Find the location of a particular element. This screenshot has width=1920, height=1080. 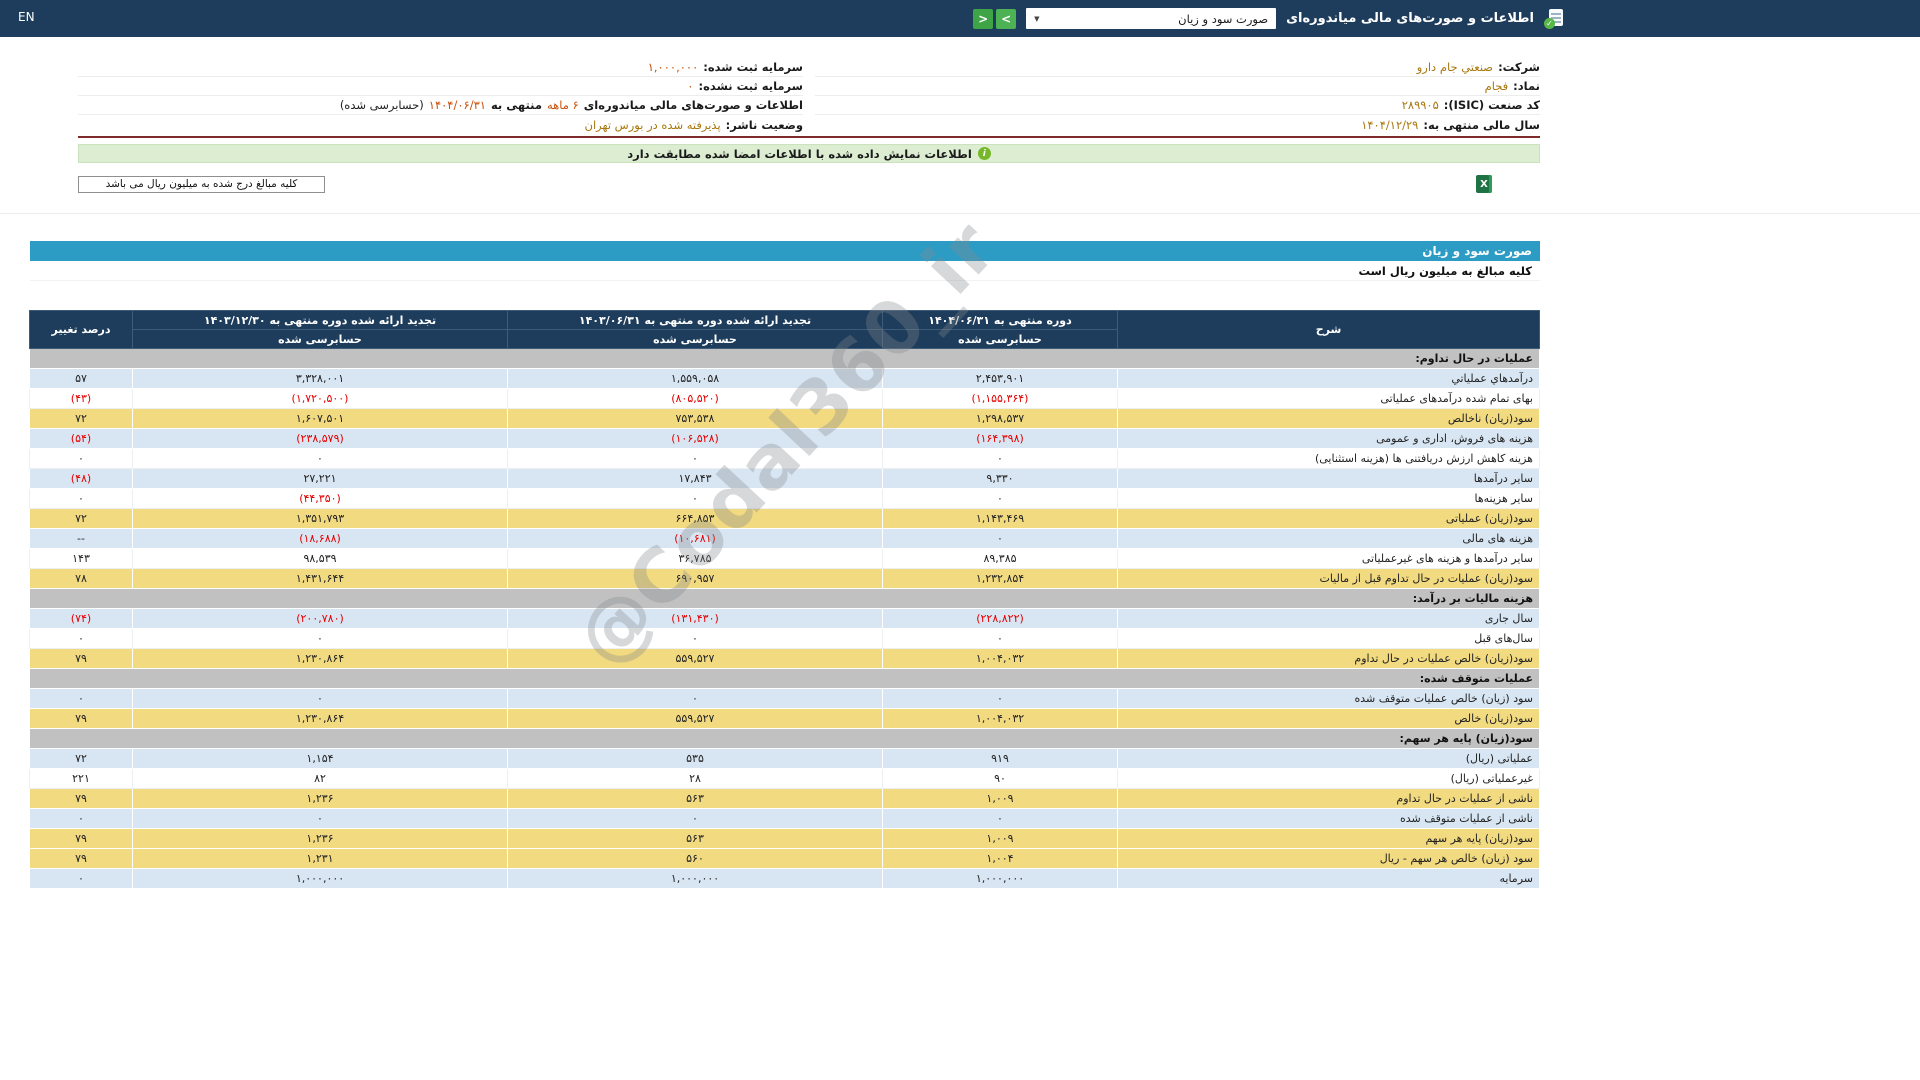

table-row: سود(زیان) پایه هر سهم ۱,۰۰۹ ۵۶۳ ۱,۲۳۶ ۷۹ is located at coordinates (784, 838).